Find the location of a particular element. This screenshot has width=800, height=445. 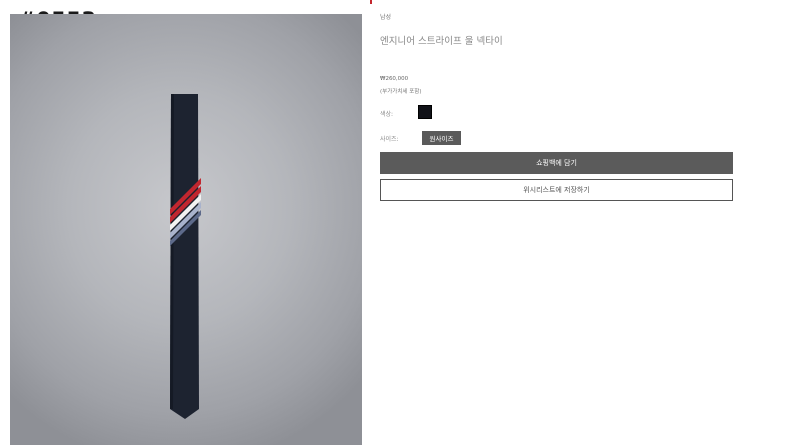

product-title: 엔지니어 스트라이프 울 넥타이 is located at coordinates (441, 41).